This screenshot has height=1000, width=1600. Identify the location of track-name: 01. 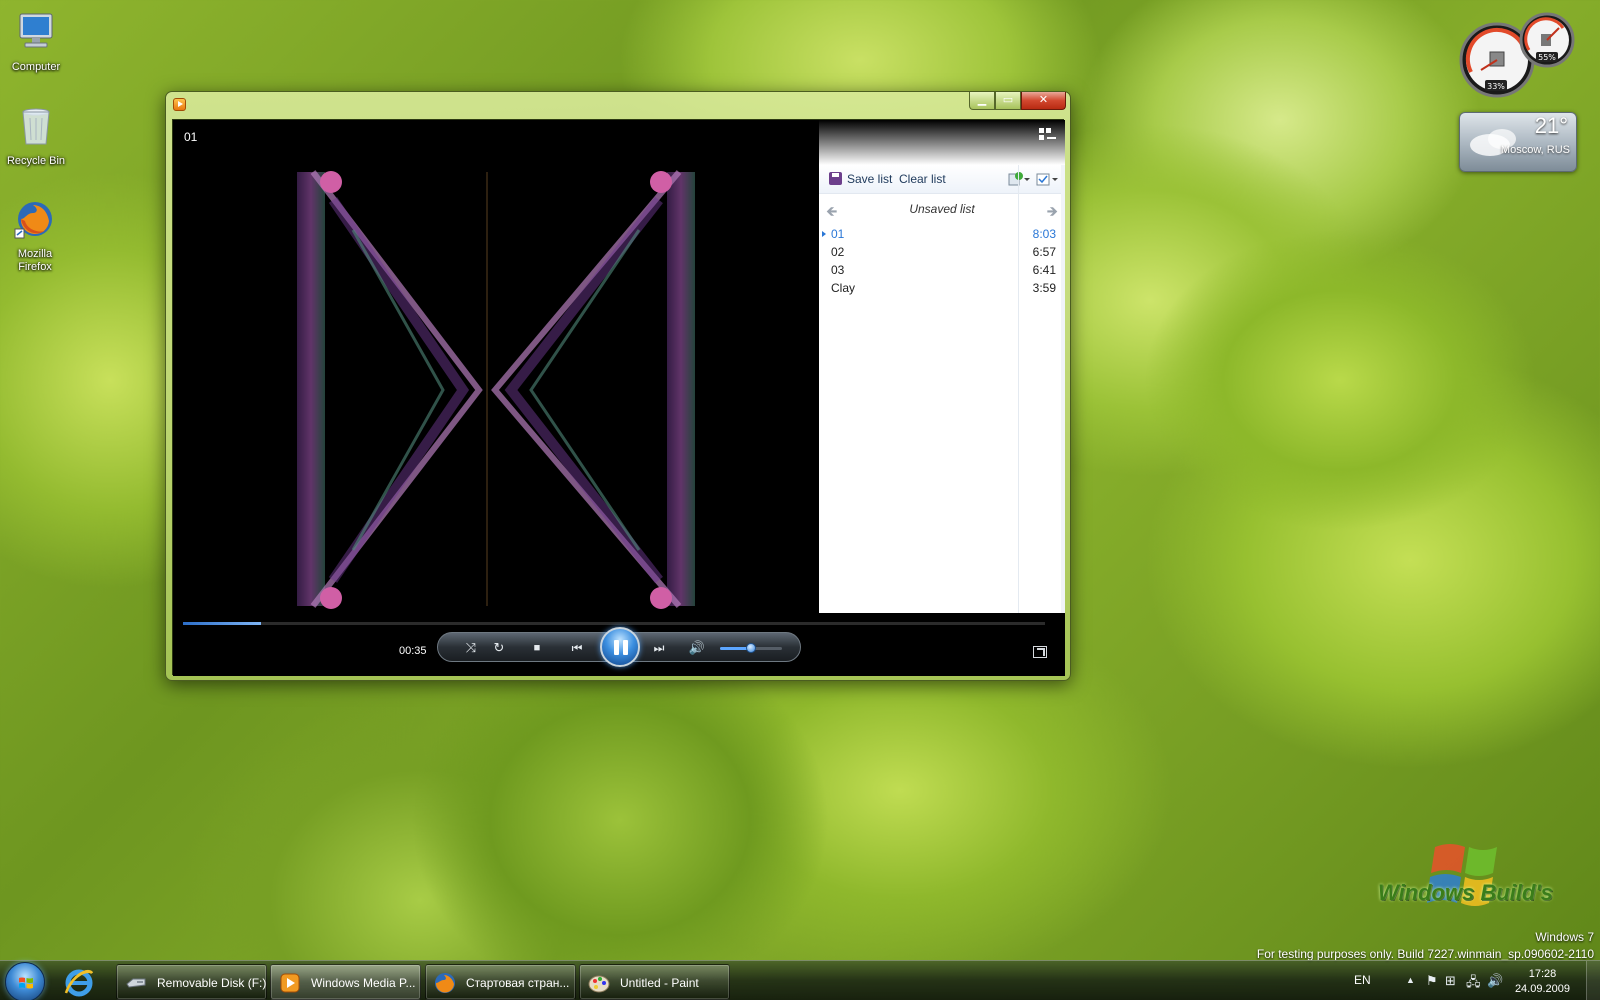
(838, 234).